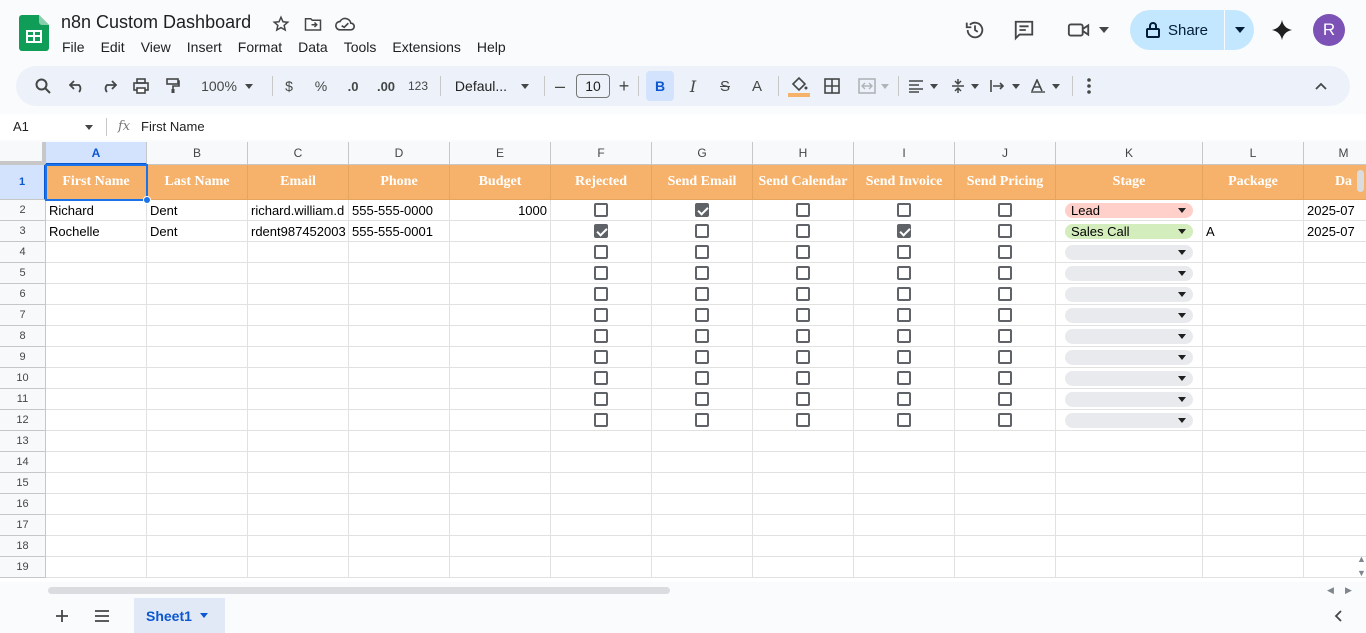 This screenshot has width=1366, height=633. Describe the element at coordinates (43, 86) in the screenshot. I see `search-menus-icon` at that location.